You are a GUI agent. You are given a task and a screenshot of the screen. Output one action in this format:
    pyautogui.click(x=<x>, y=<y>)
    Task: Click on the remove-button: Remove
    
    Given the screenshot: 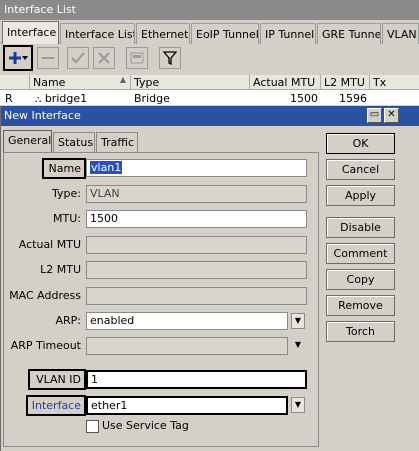 What is the action you would take?
    pyautogui.click(x=360, y=305)
    